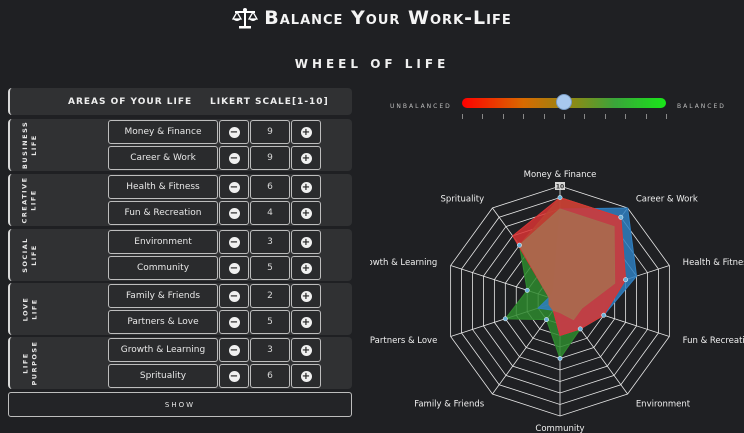 Image resolution: width=744 pixels, height=433 pixels. Describe the element at coordinates (270, 242) in the screenshot. I see `likert-value: 3` at that location.